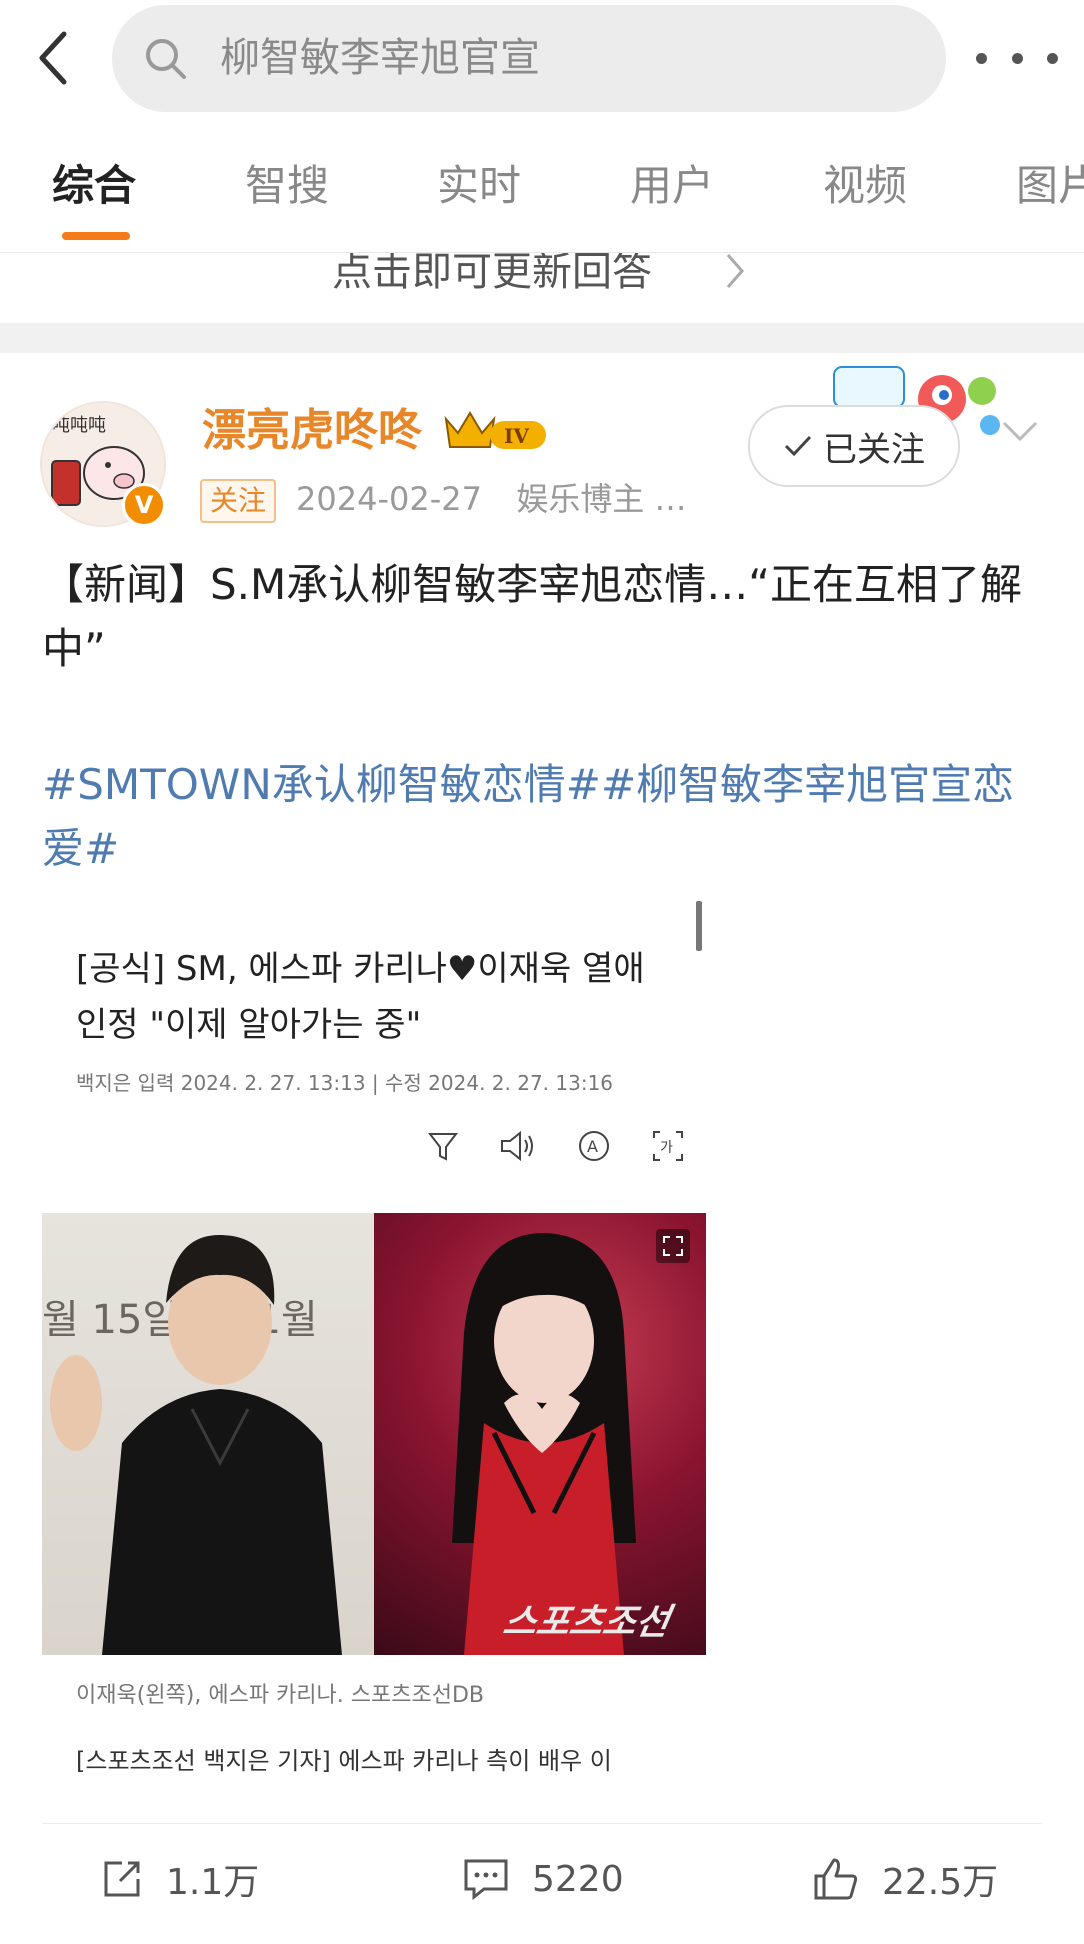 This screenshot has width=1084, height=1944. I want to click on comment-button: 5220, so click(543, 1879).